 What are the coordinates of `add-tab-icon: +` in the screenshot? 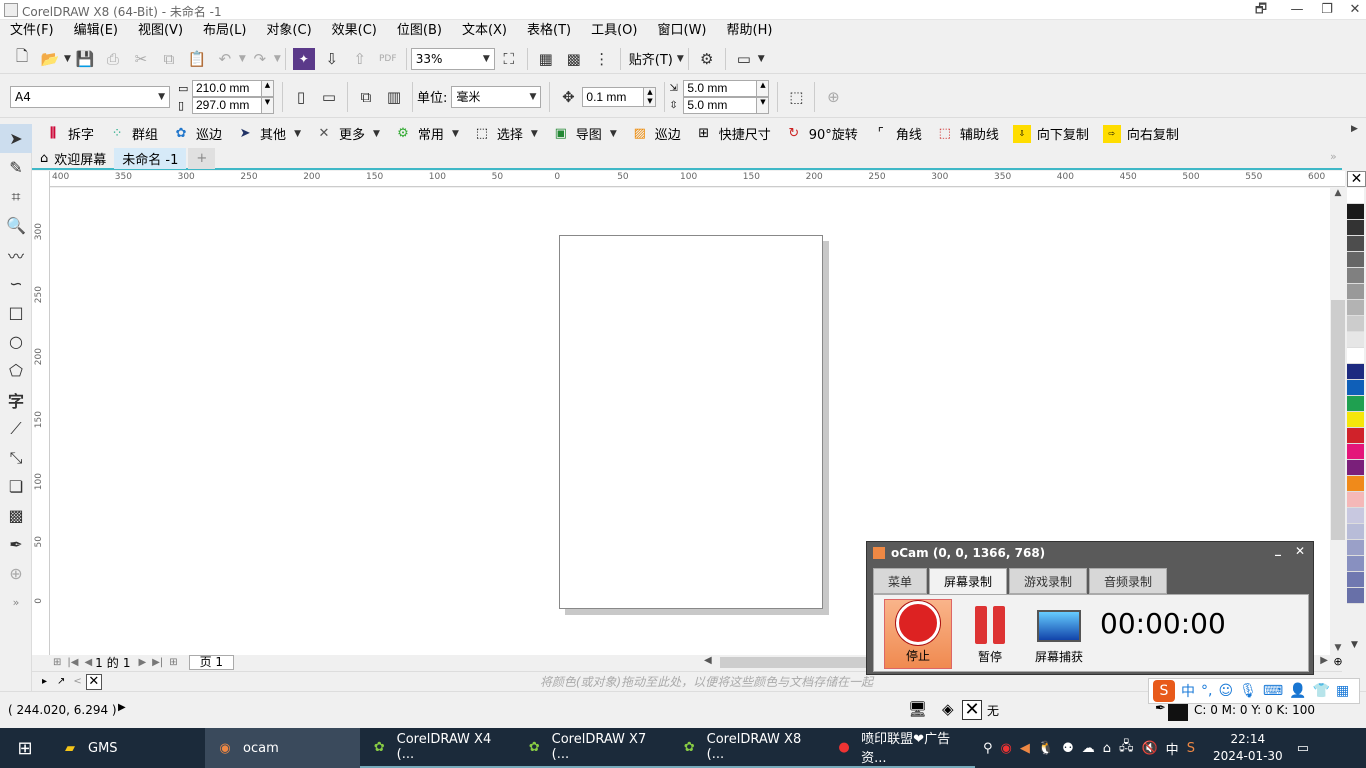 It's located at (202, 158).